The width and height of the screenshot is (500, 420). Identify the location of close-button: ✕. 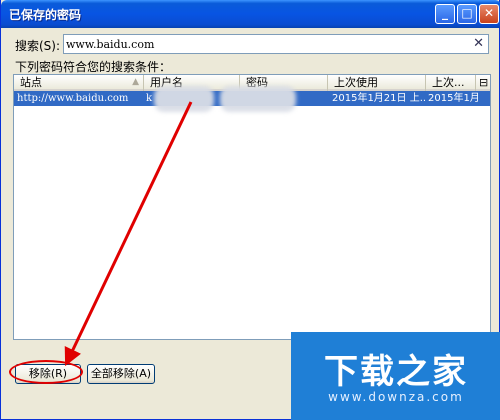
(489, 14).